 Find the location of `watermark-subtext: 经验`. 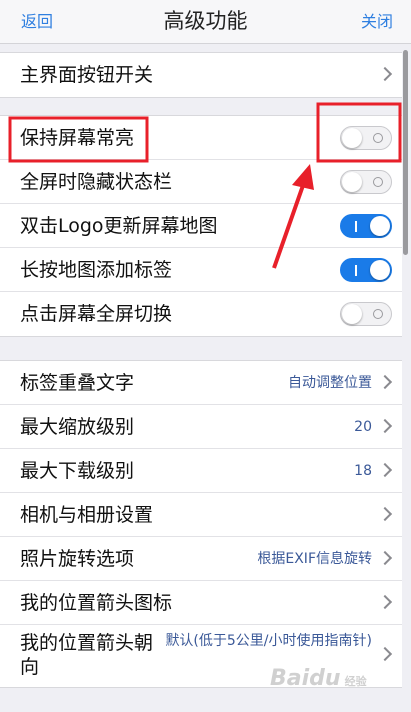

watermark-subtext: 经验 is located at coordinates (355, 681).